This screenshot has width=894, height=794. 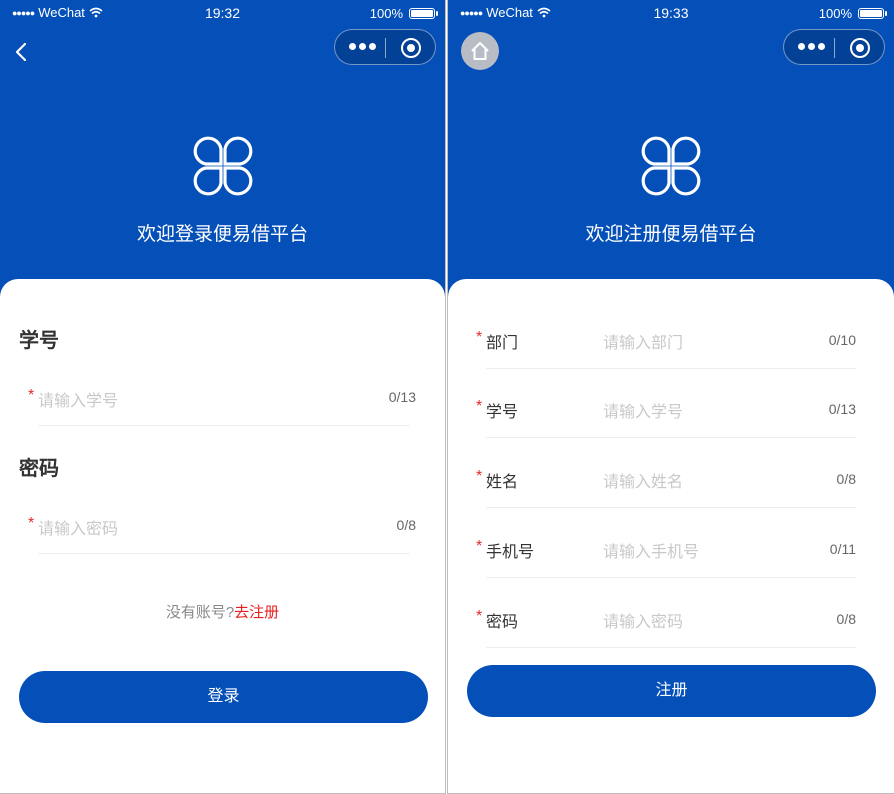 What do you see at coordinates (643, 482) in the screenshot?
I see `field-placeholder: 请输入姓名` at bounding box center [643, 482].